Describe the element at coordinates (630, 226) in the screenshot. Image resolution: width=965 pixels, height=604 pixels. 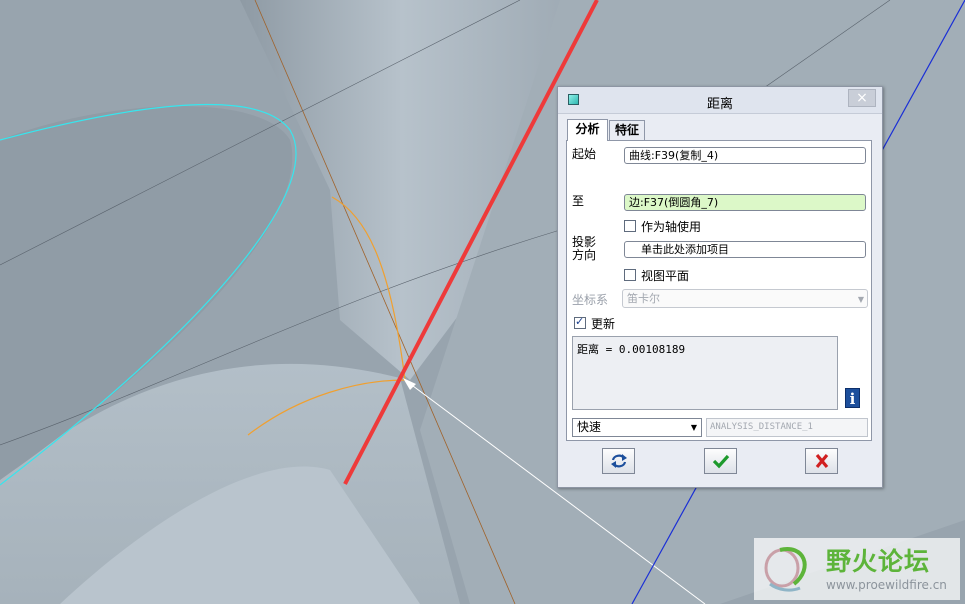
I see `use-as-axis-checkbox` at that location.